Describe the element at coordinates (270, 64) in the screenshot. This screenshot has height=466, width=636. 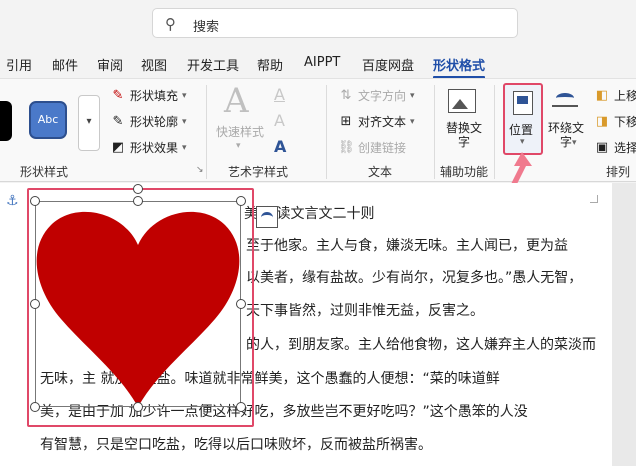
I see `tab-help: 帮助` at that location.